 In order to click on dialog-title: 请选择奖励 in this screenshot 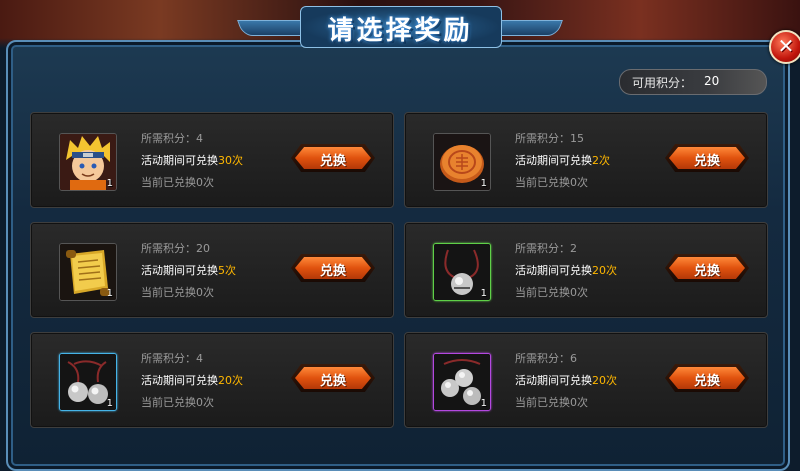, I will do `click(400, 31)`.